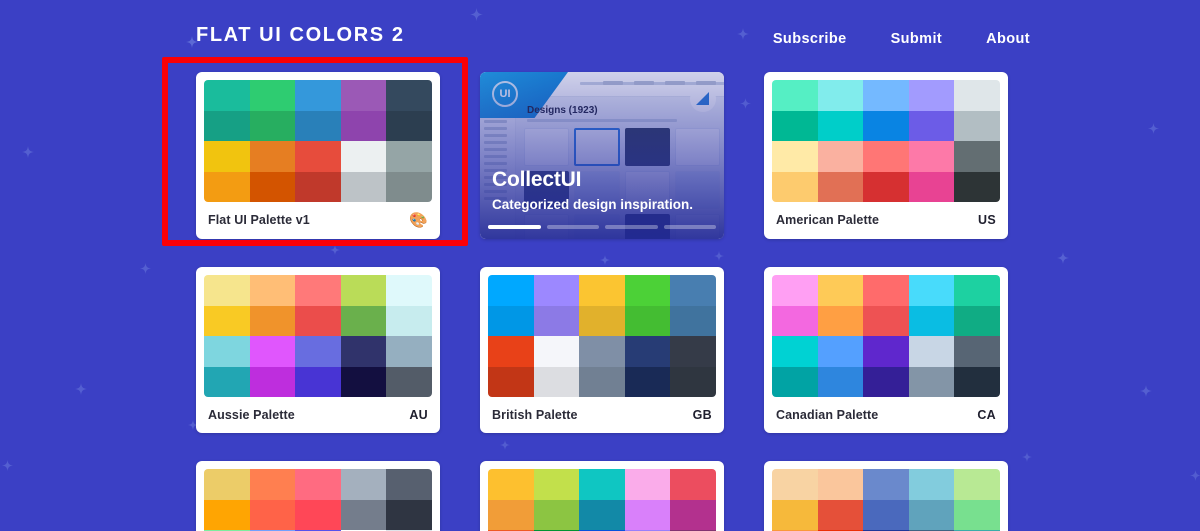 The height and width of the screenshot is (531, 1200). I want to click on palette-card-spanish-palette, so click(886, 496).